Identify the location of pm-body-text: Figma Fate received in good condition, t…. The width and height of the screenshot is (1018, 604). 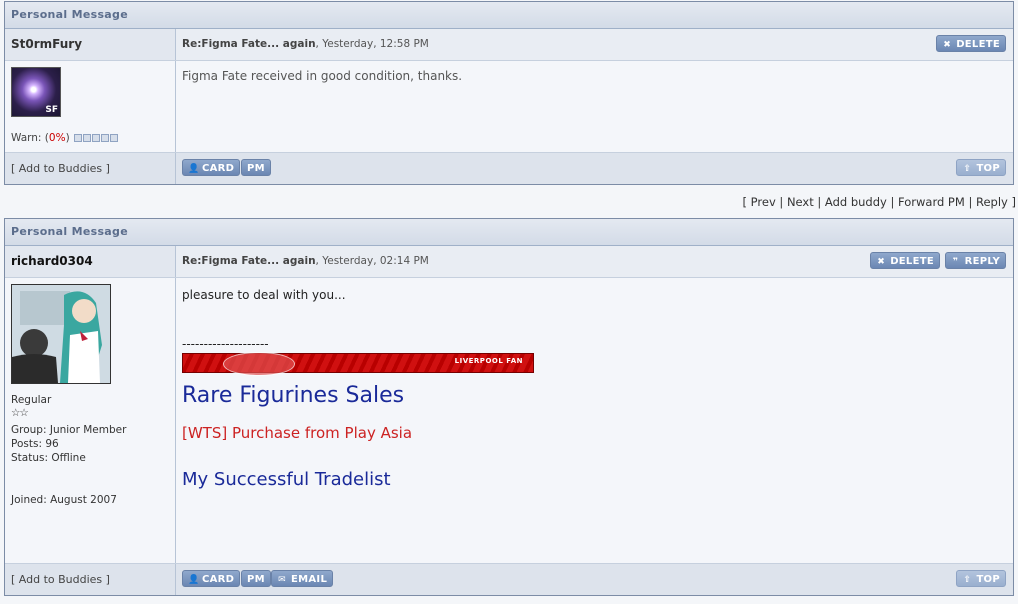
(322, 76).